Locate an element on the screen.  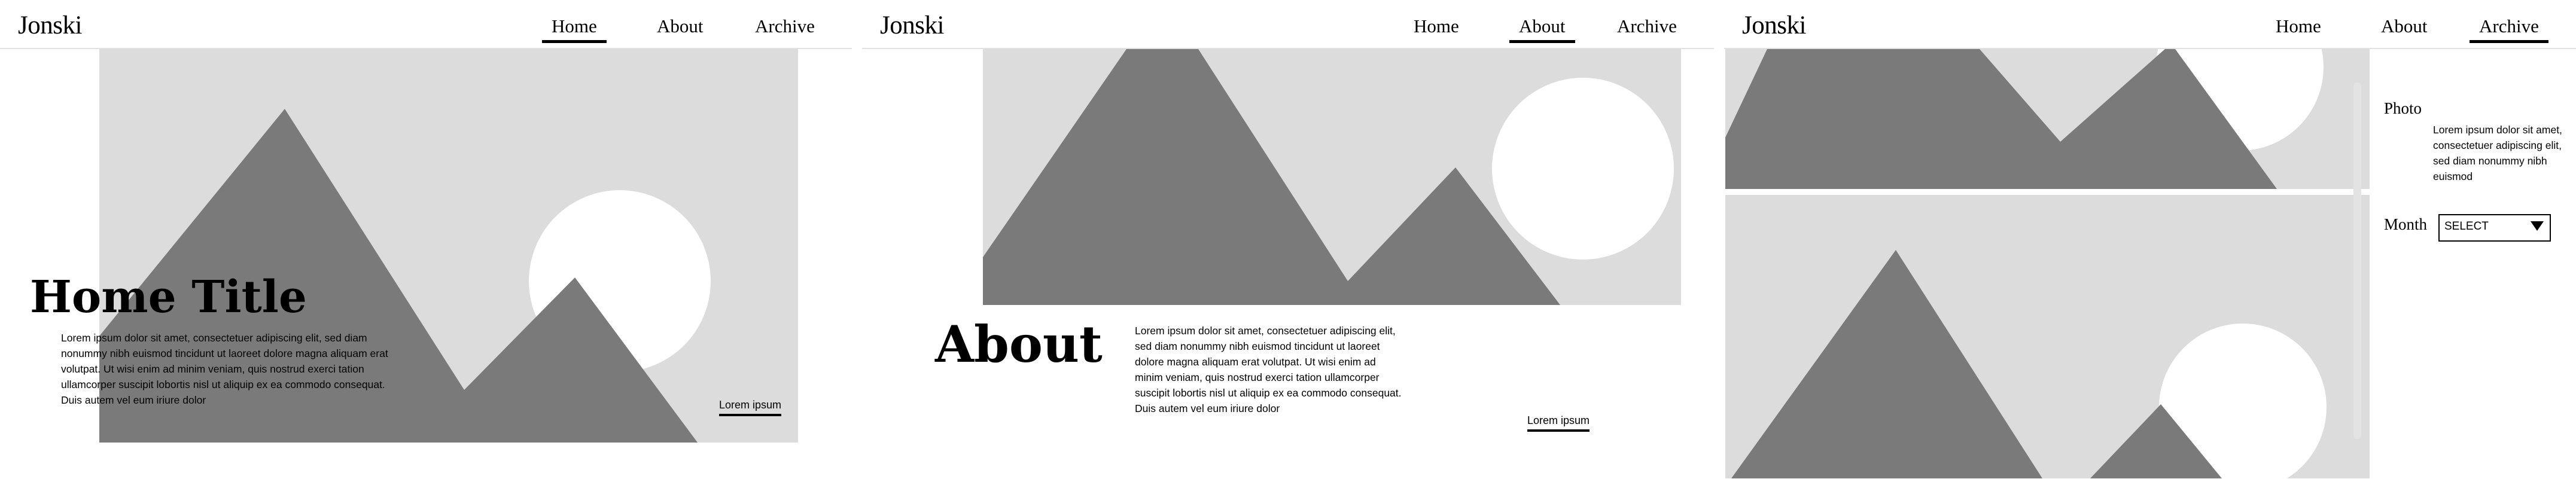
hero-image-placeholder is located at coordinates (1332, 177).